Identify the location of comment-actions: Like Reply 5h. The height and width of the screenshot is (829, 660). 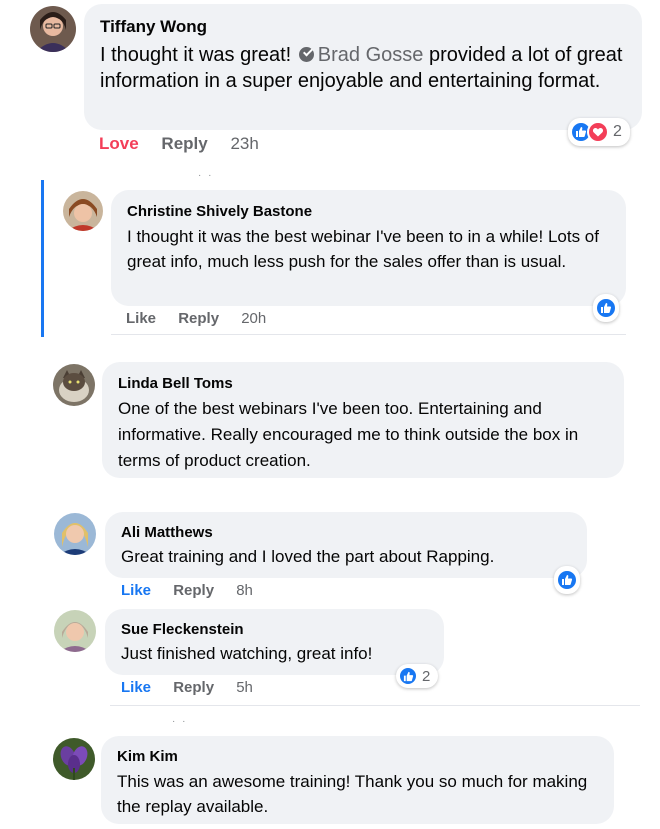
(196, 688).